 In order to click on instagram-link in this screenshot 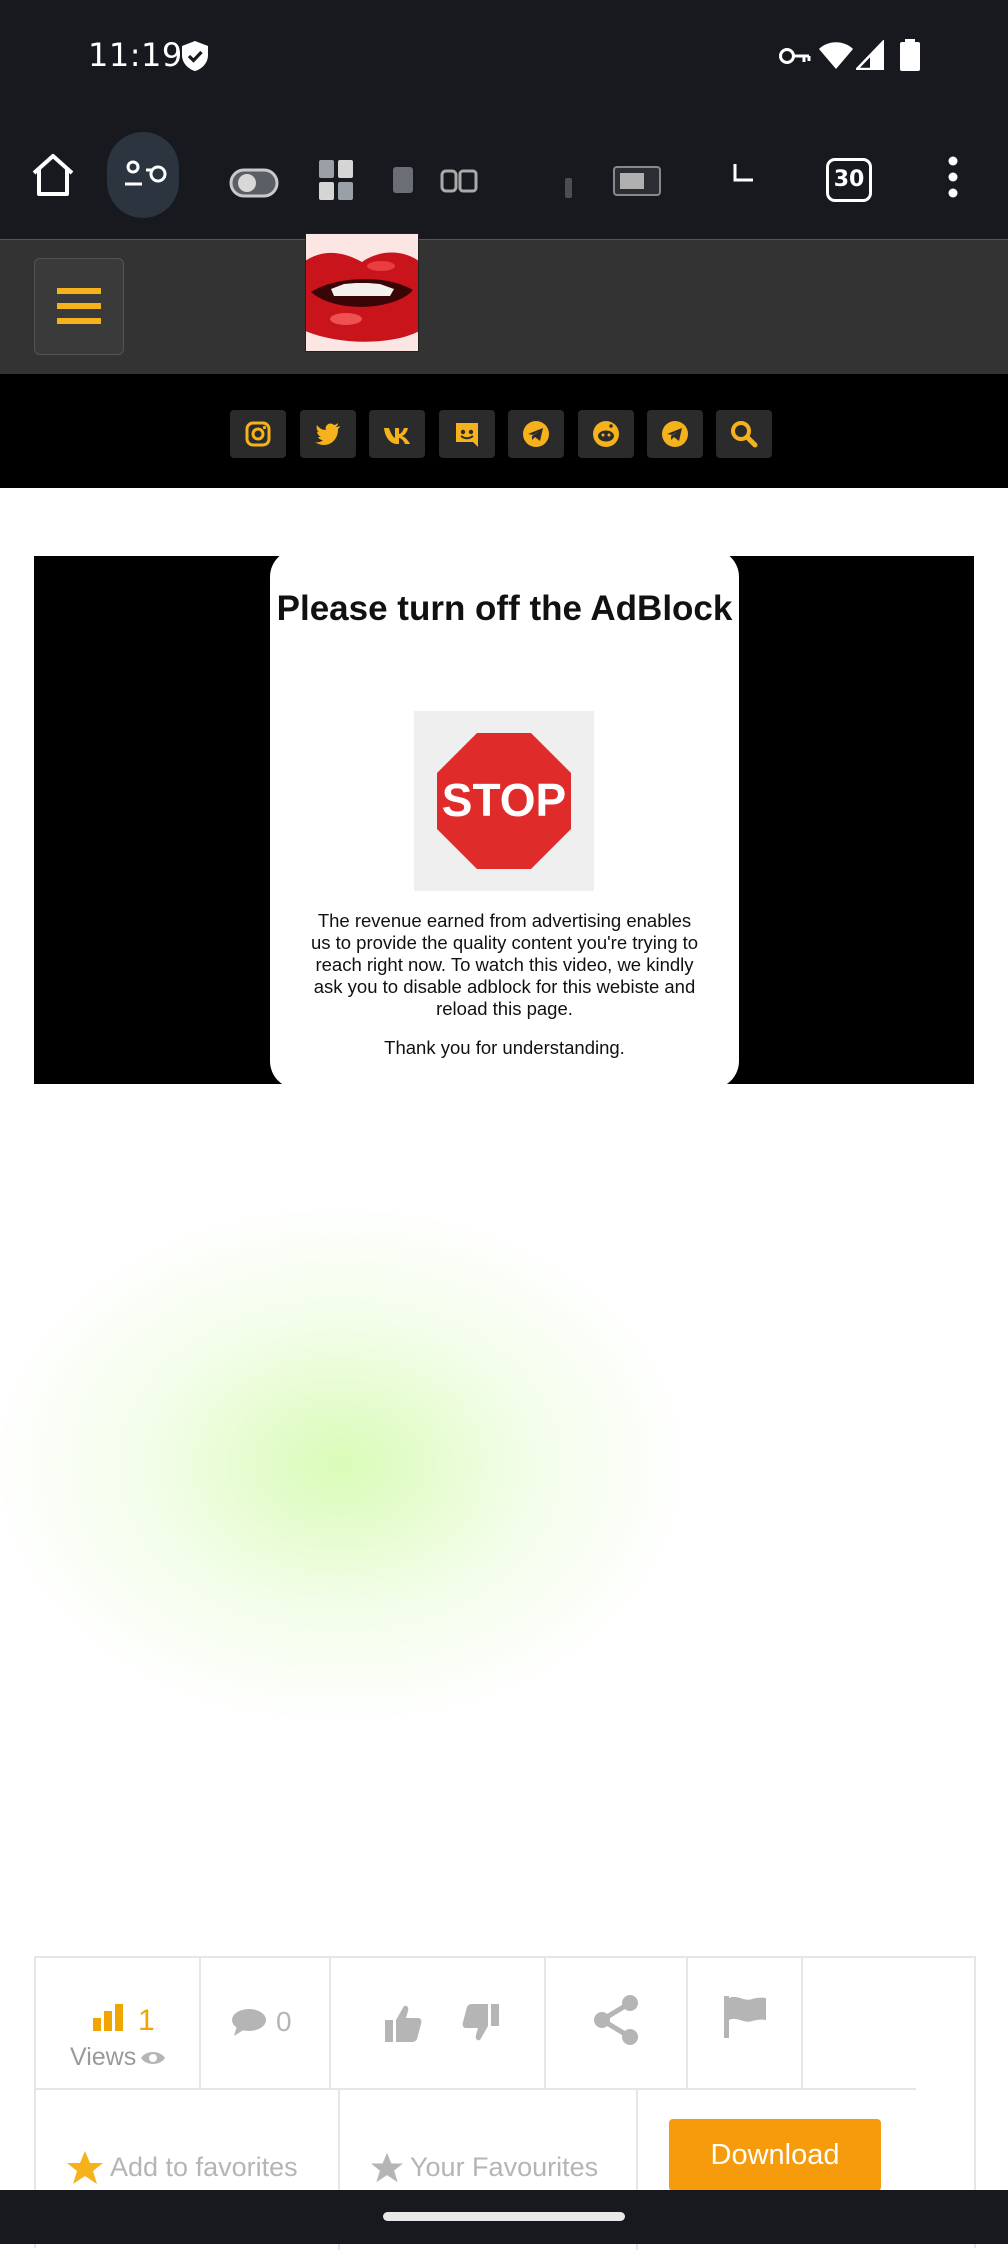, I will do `click(258, 434)`.